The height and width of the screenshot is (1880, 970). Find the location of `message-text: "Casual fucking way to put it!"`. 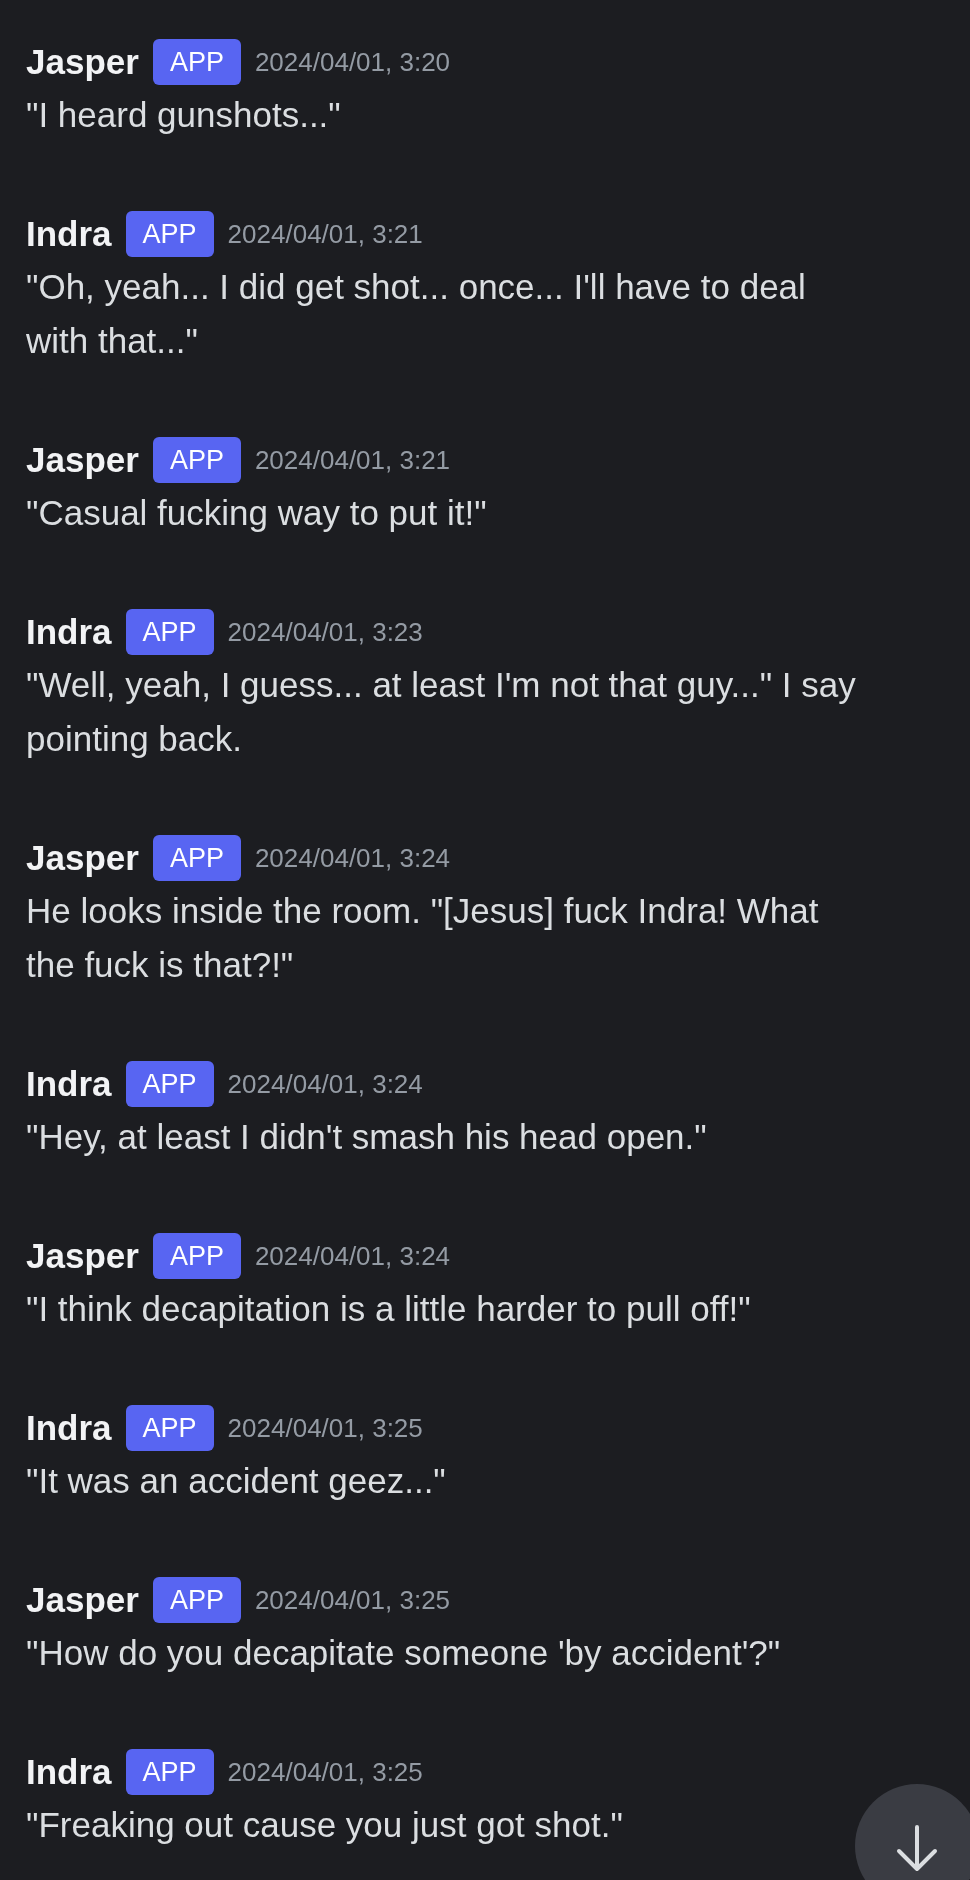

message-text: "Casual fucking way to put it!" is located at coordinates (256, 513).